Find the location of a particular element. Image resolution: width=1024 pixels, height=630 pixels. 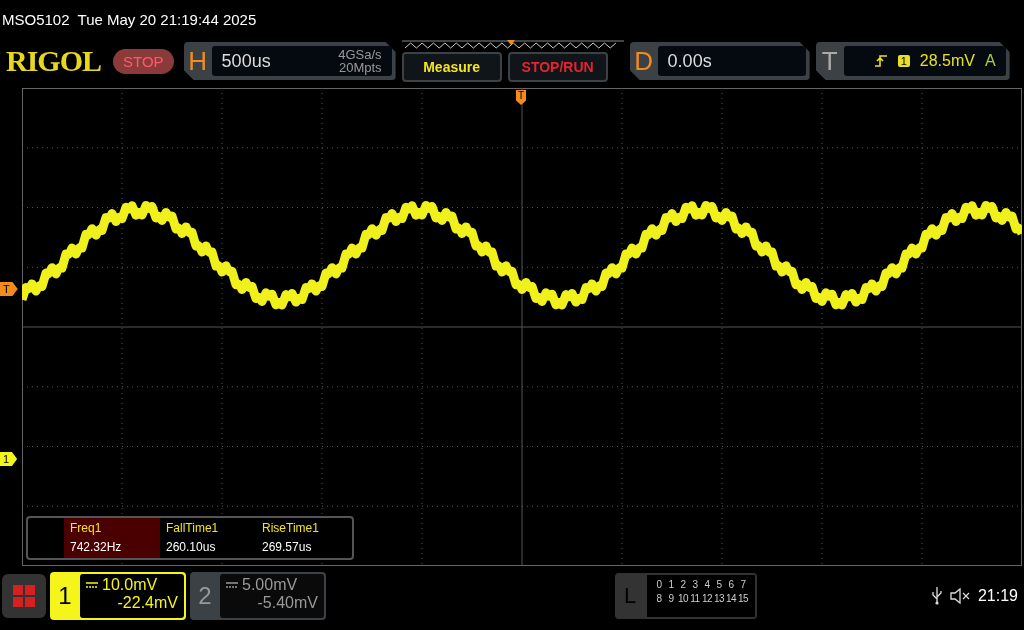

delay-value: 0.00s is located at coordinates (689, 61).